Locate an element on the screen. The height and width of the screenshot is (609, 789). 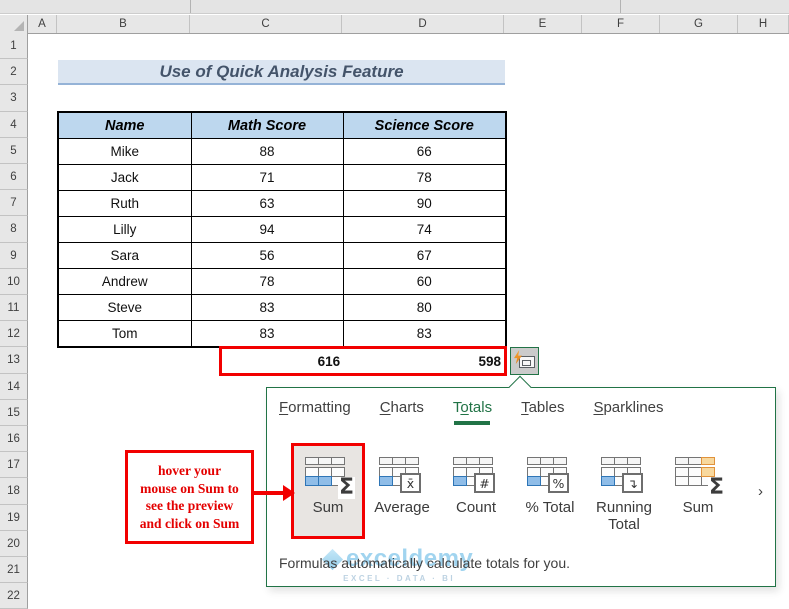
cell-name: Lilly is located at coordinates (124, 229).